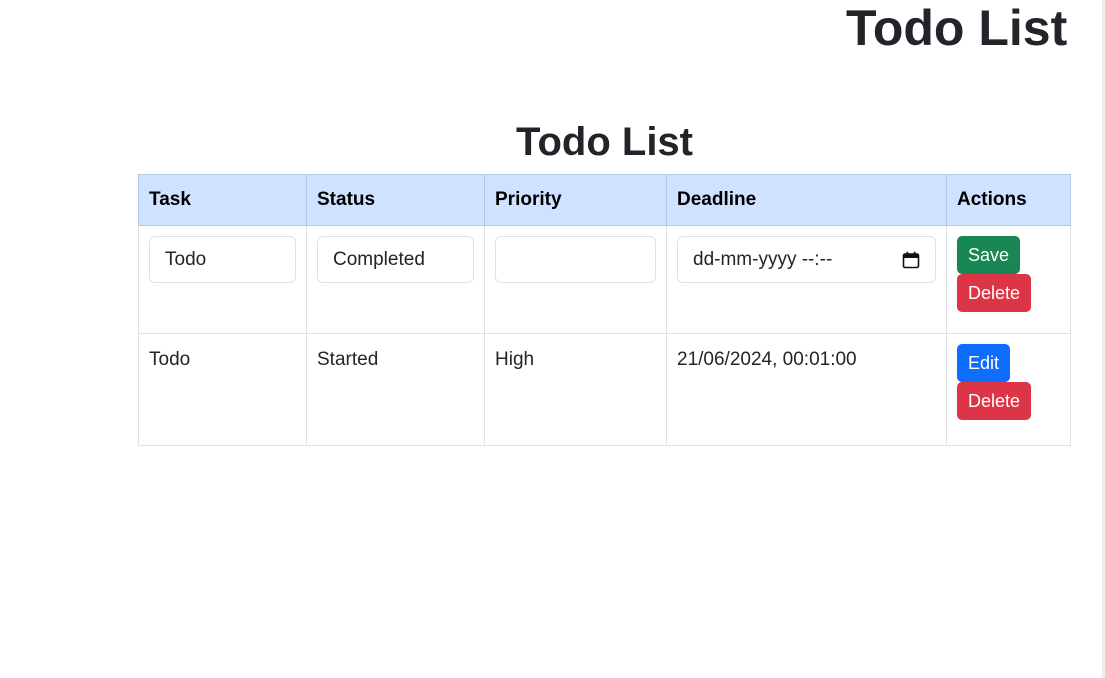 The height and width of the screenshot is (678, 1105). I want to click on priority-cell, so click(575, 279).